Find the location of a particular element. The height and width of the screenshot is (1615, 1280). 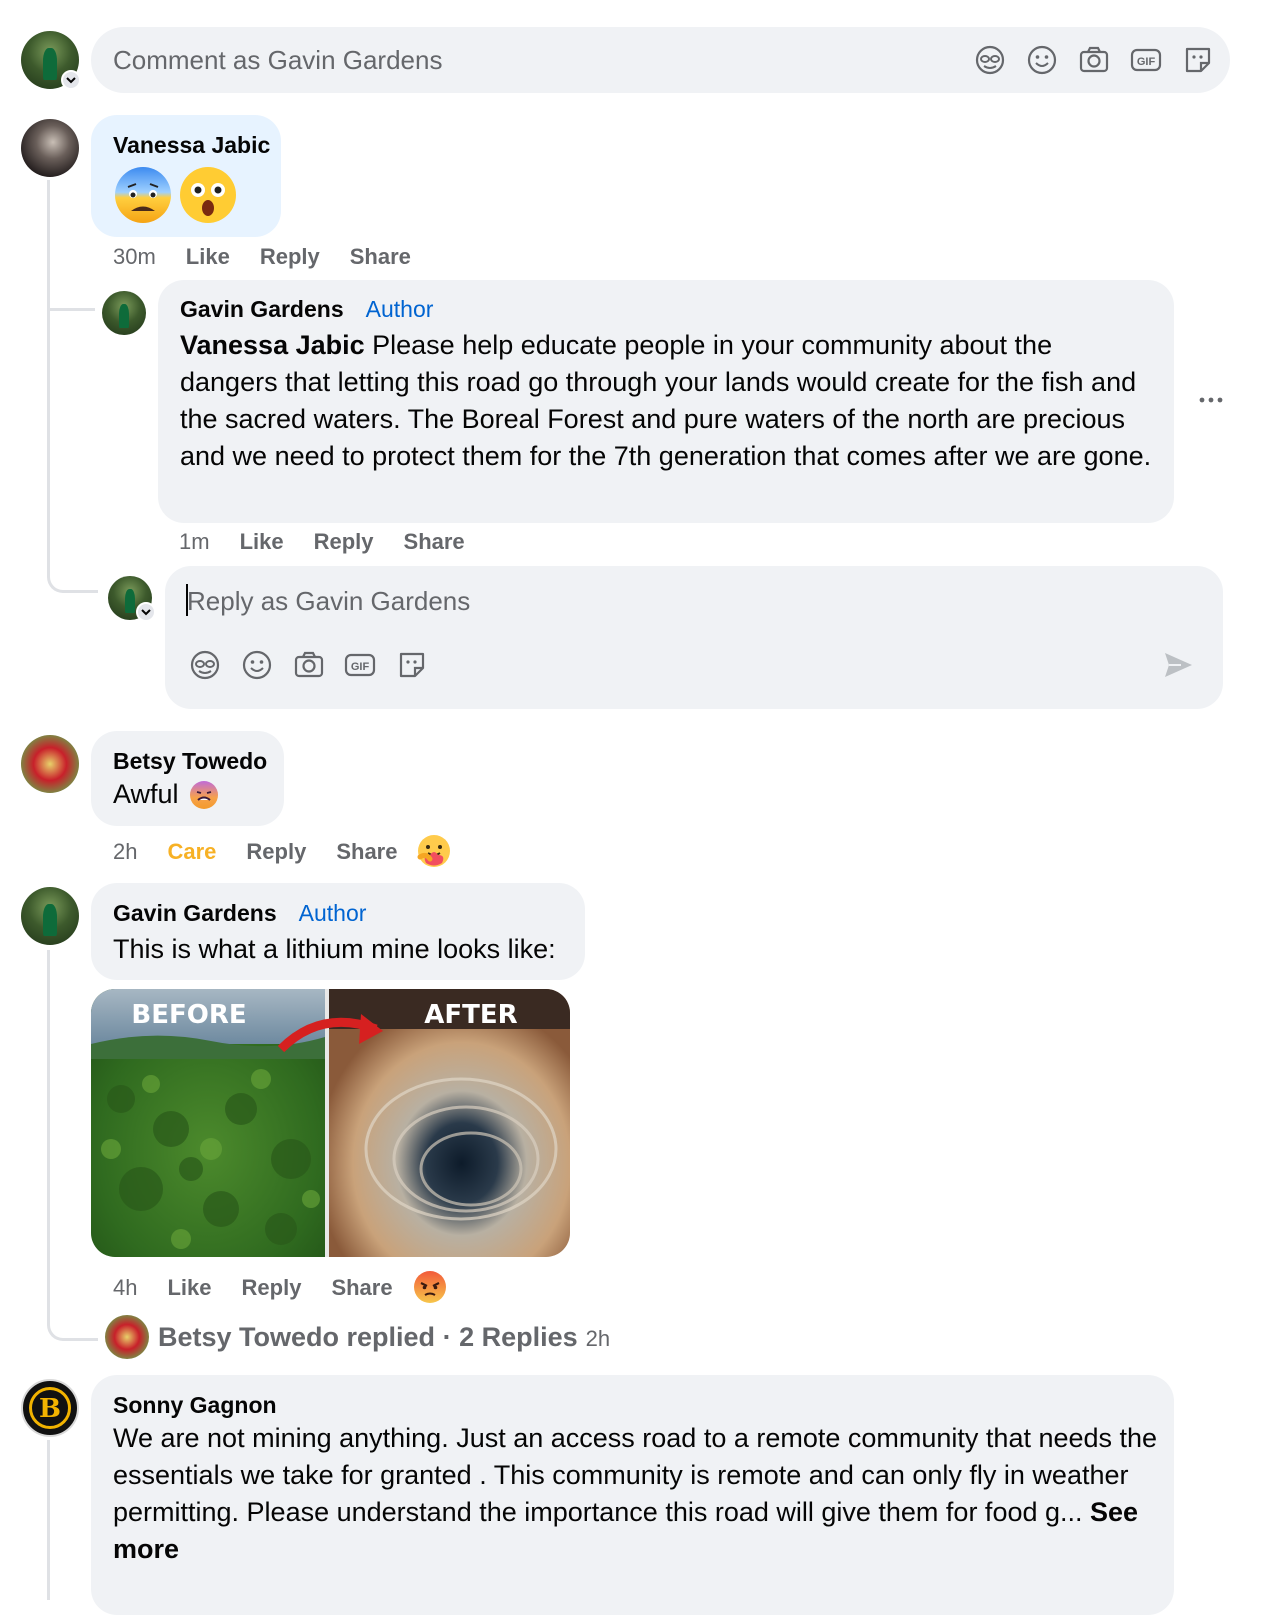

before-label: BEFORE is located at coordinates (188, 1015).